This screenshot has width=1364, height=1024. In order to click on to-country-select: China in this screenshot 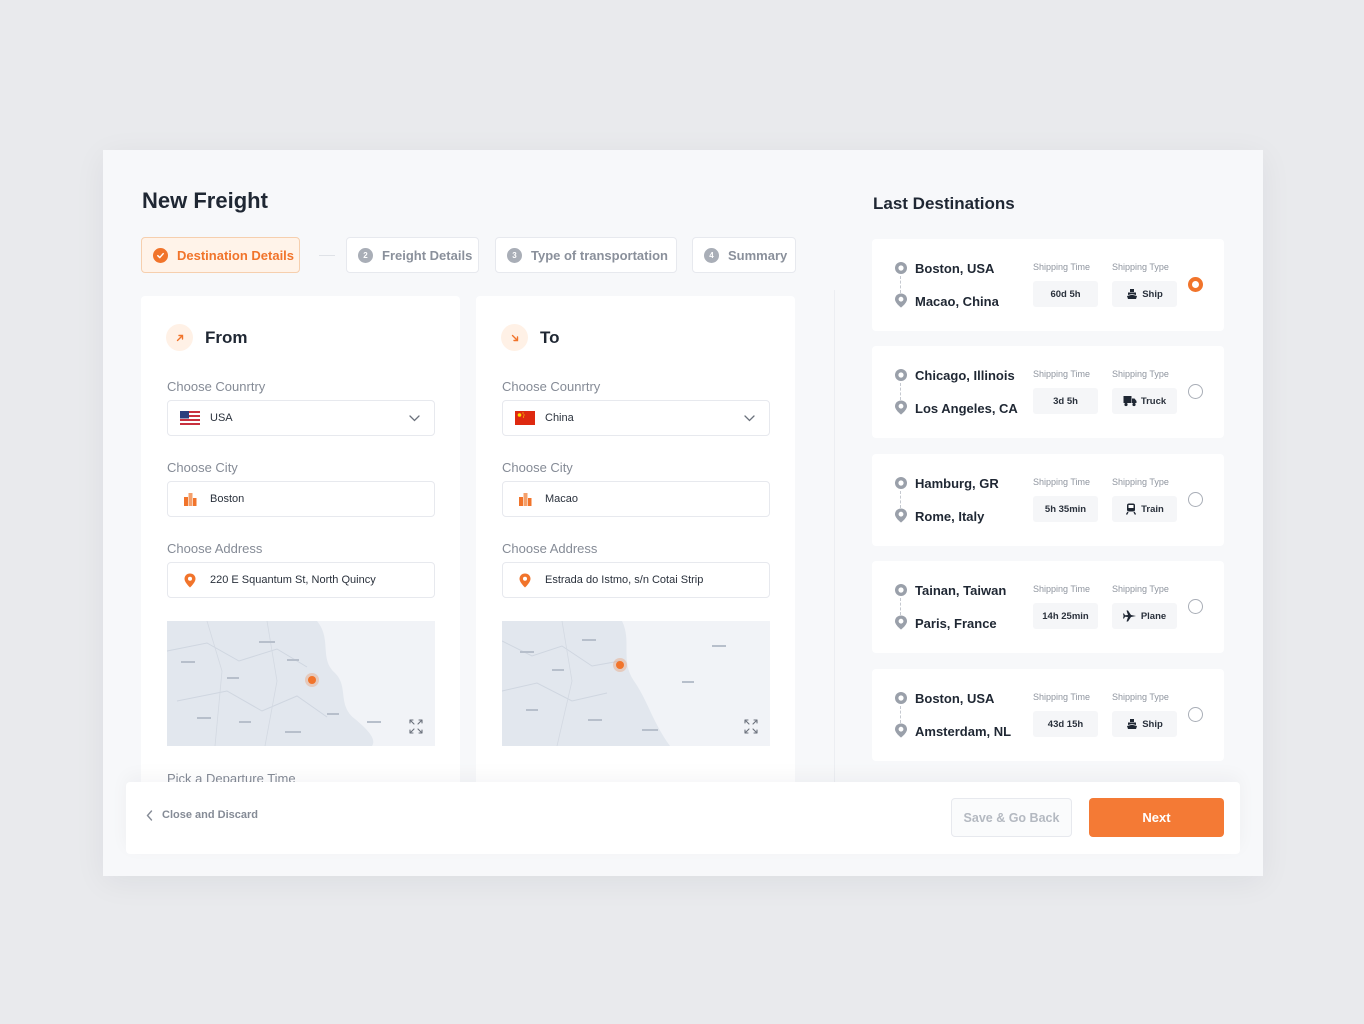, I will do `click(636, 418)`.